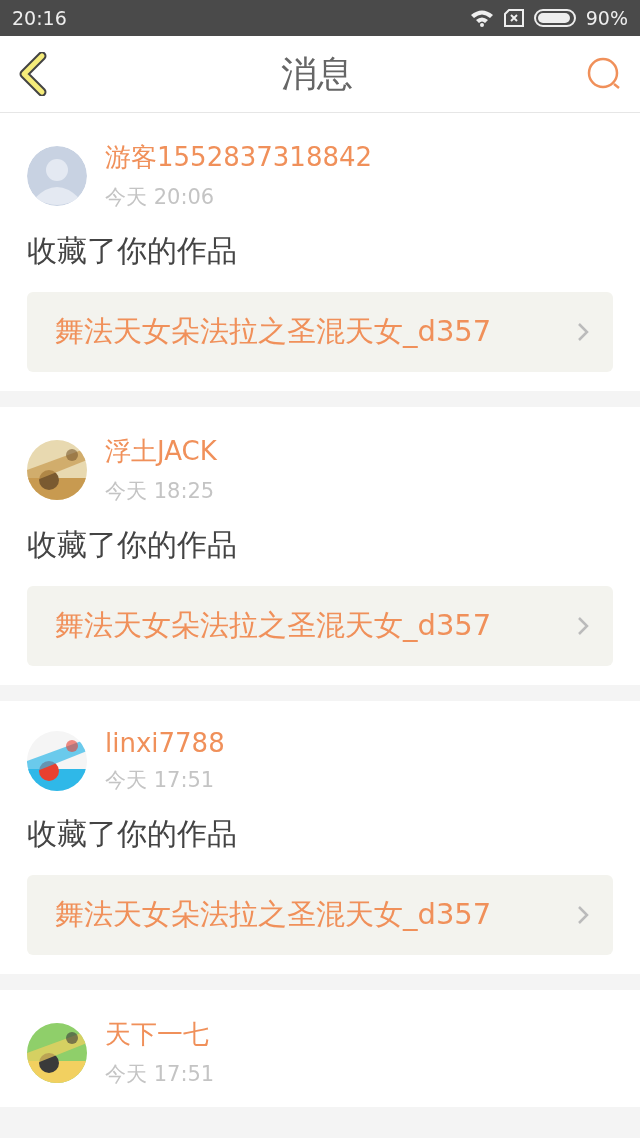 The image size is (640, 1138). What do you see at coordinates (161, 451) in the screenshot?
I see `user-name: 浮土JACK` at bounding box center [161, 451].